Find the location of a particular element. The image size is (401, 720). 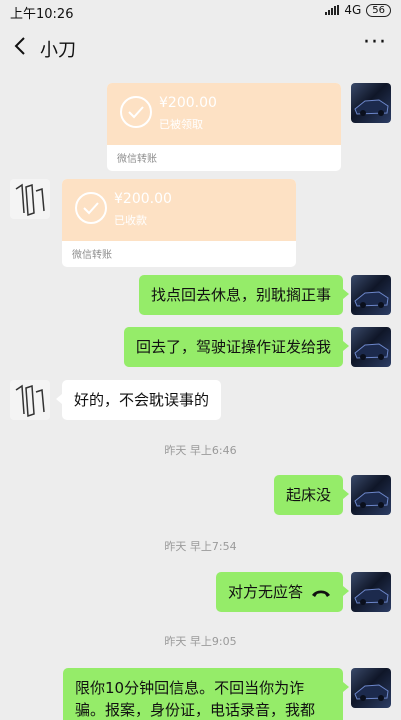

phone-hangup-icon is located at coordinates (321, 593).